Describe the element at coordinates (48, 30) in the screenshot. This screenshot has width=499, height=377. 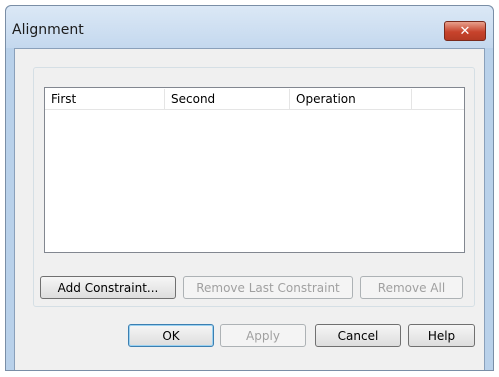
I see `window-title: Alignment` at that location.